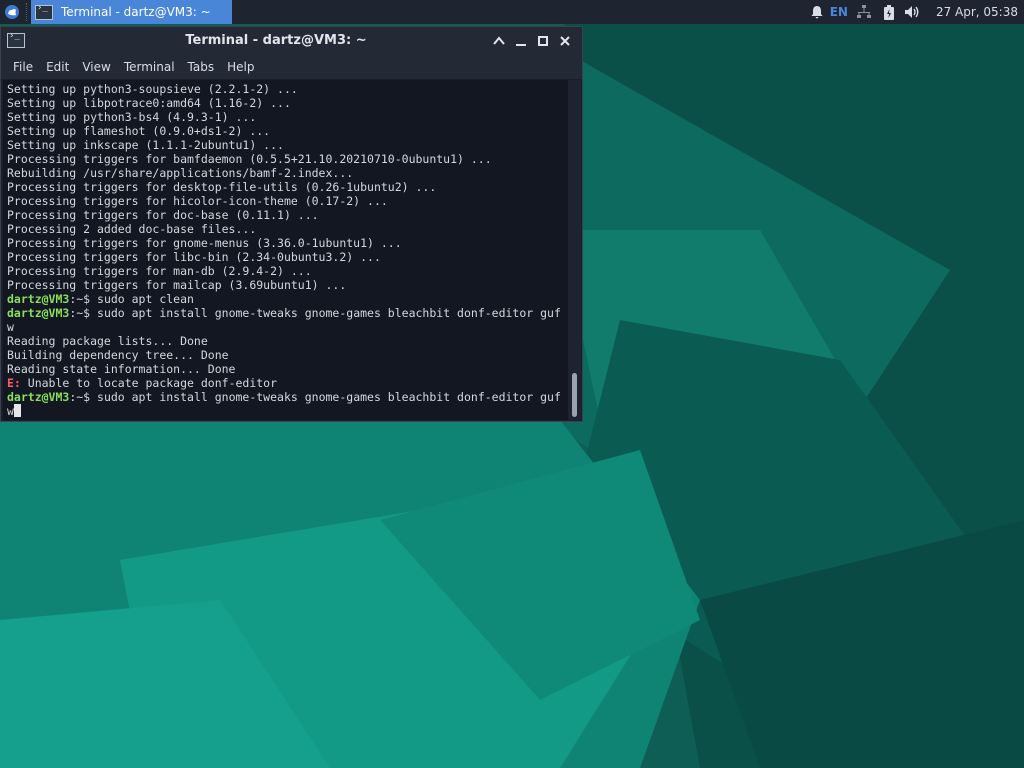 The image size is (1024, 768). I want to click on line-text: Reading state information... Done, so click(121, 369).